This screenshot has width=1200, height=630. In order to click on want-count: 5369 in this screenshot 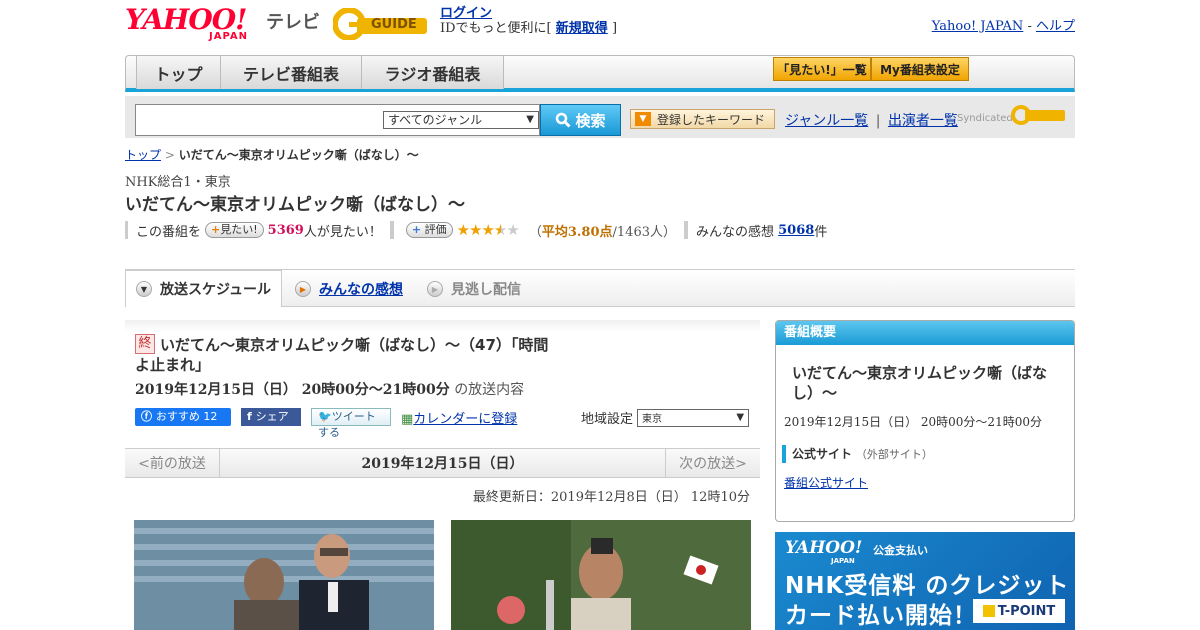, I will do `click(285, 230)`.